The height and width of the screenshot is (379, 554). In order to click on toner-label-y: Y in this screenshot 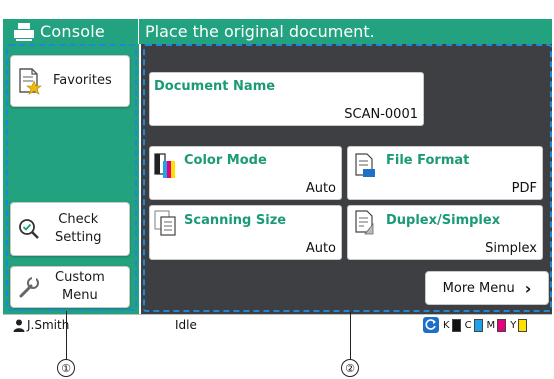, I will do `click(513, 325)`.